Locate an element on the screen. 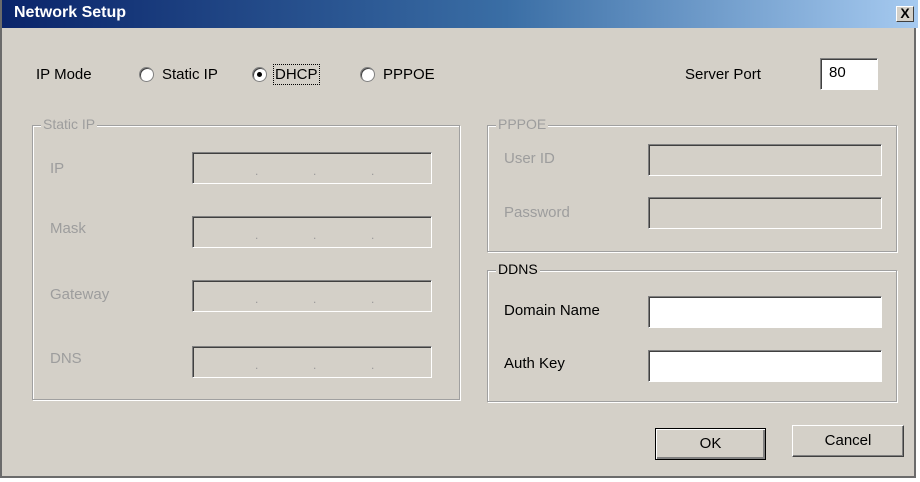 The image size is (920, 482). radio-dhcp is located at coordinates (259, 74).